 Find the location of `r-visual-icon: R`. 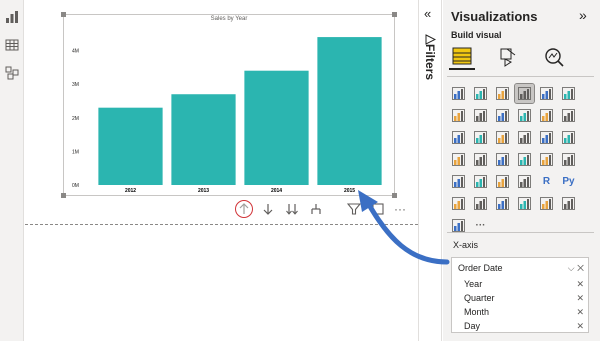

r-visual-icon: R is located at coordinates (546, 181).